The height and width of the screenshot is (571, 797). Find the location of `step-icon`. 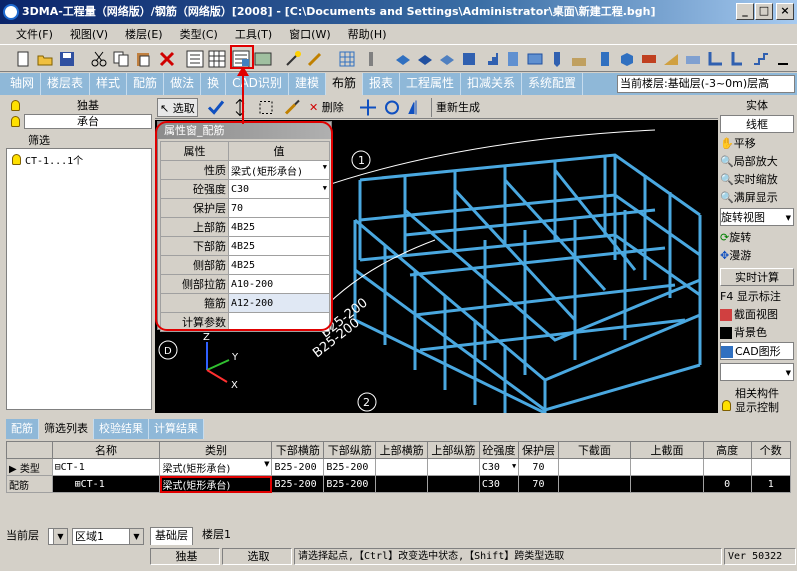

step-icon is located at coordinates (761, 59).